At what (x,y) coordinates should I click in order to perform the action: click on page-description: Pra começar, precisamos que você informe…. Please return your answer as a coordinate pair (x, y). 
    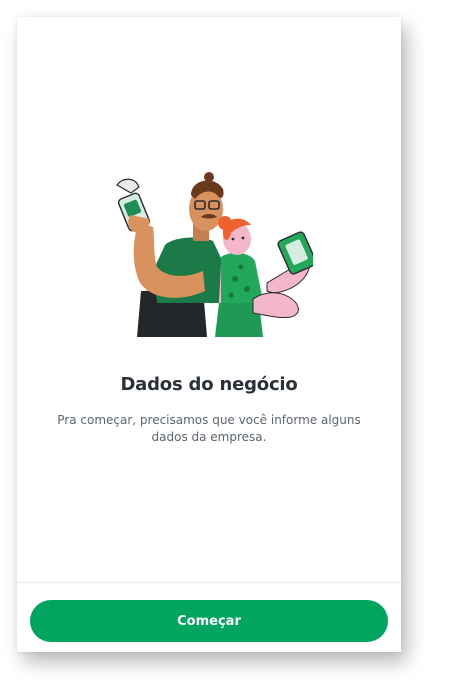
    Looking at the image, I should click on (209, 428).